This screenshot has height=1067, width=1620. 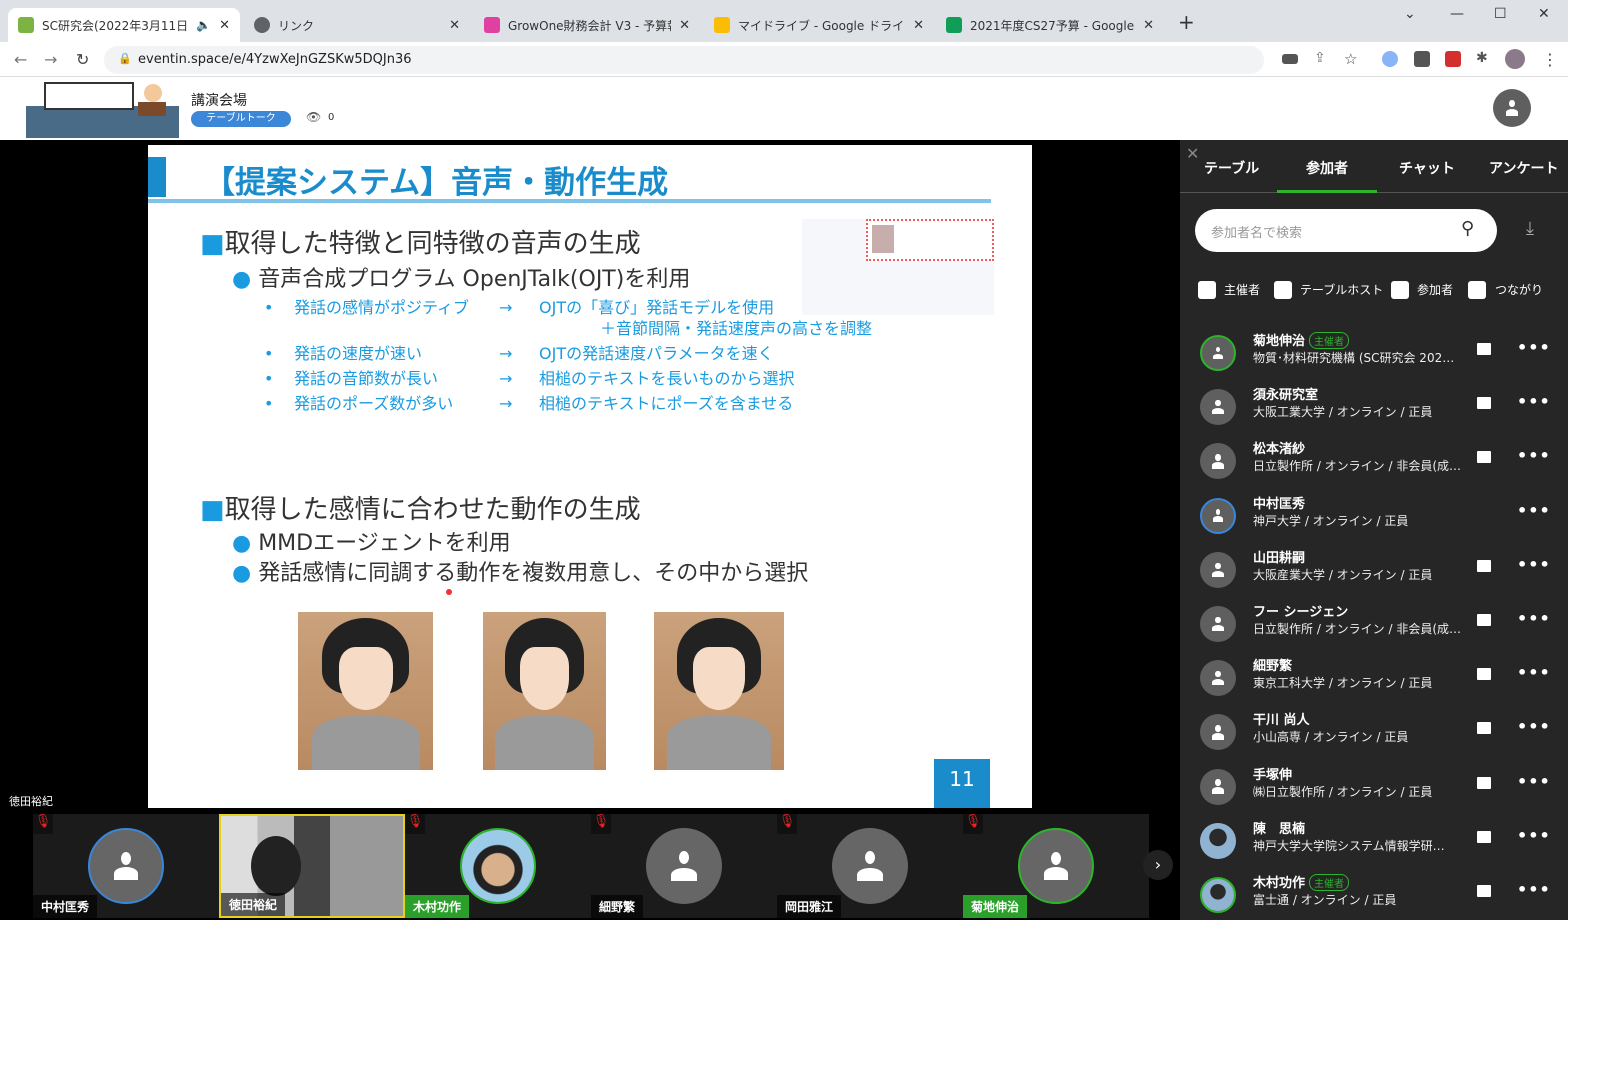 I want to click on filter-organizer-checkbox, so click(x=1207, y=290).